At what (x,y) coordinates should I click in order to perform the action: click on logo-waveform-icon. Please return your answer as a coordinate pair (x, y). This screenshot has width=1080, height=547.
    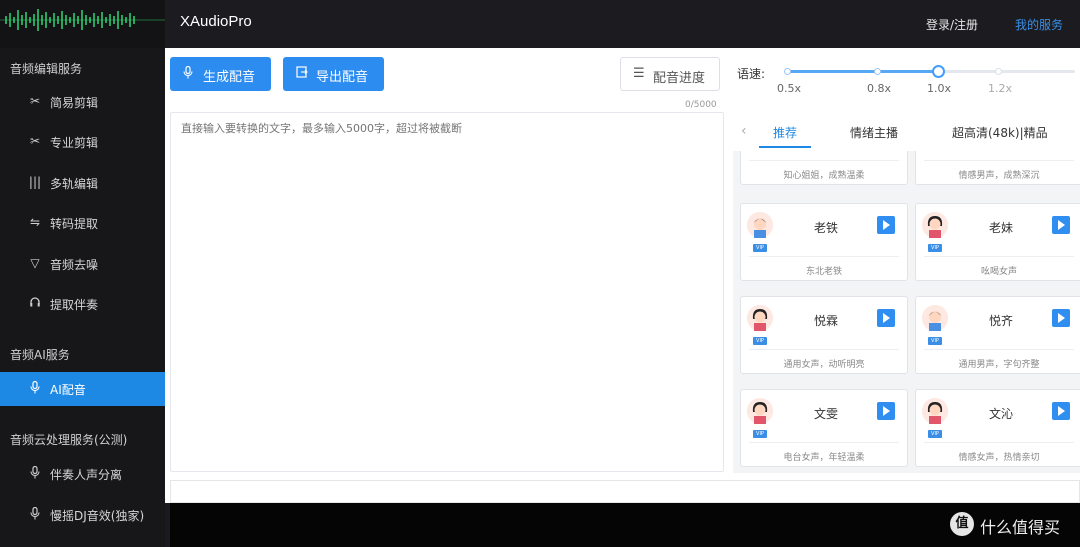
    Looking at the image, I should click on (82, 24).